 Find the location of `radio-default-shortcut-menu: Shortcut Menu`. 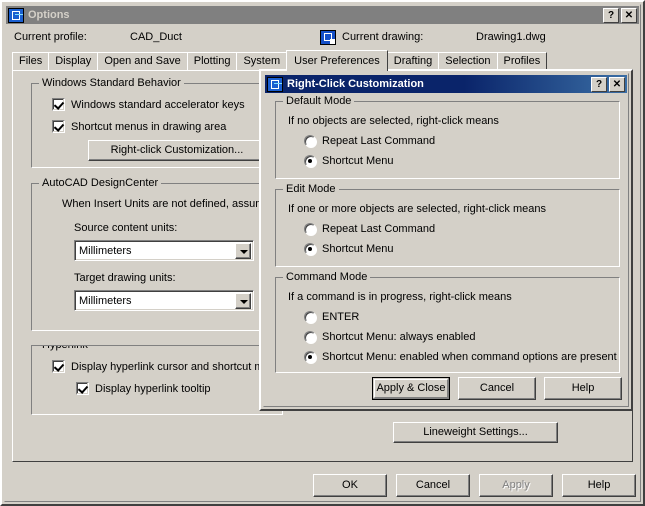

radio-default-shortcut-menu: Shortcut Menu is located at coordinates (349, 161).